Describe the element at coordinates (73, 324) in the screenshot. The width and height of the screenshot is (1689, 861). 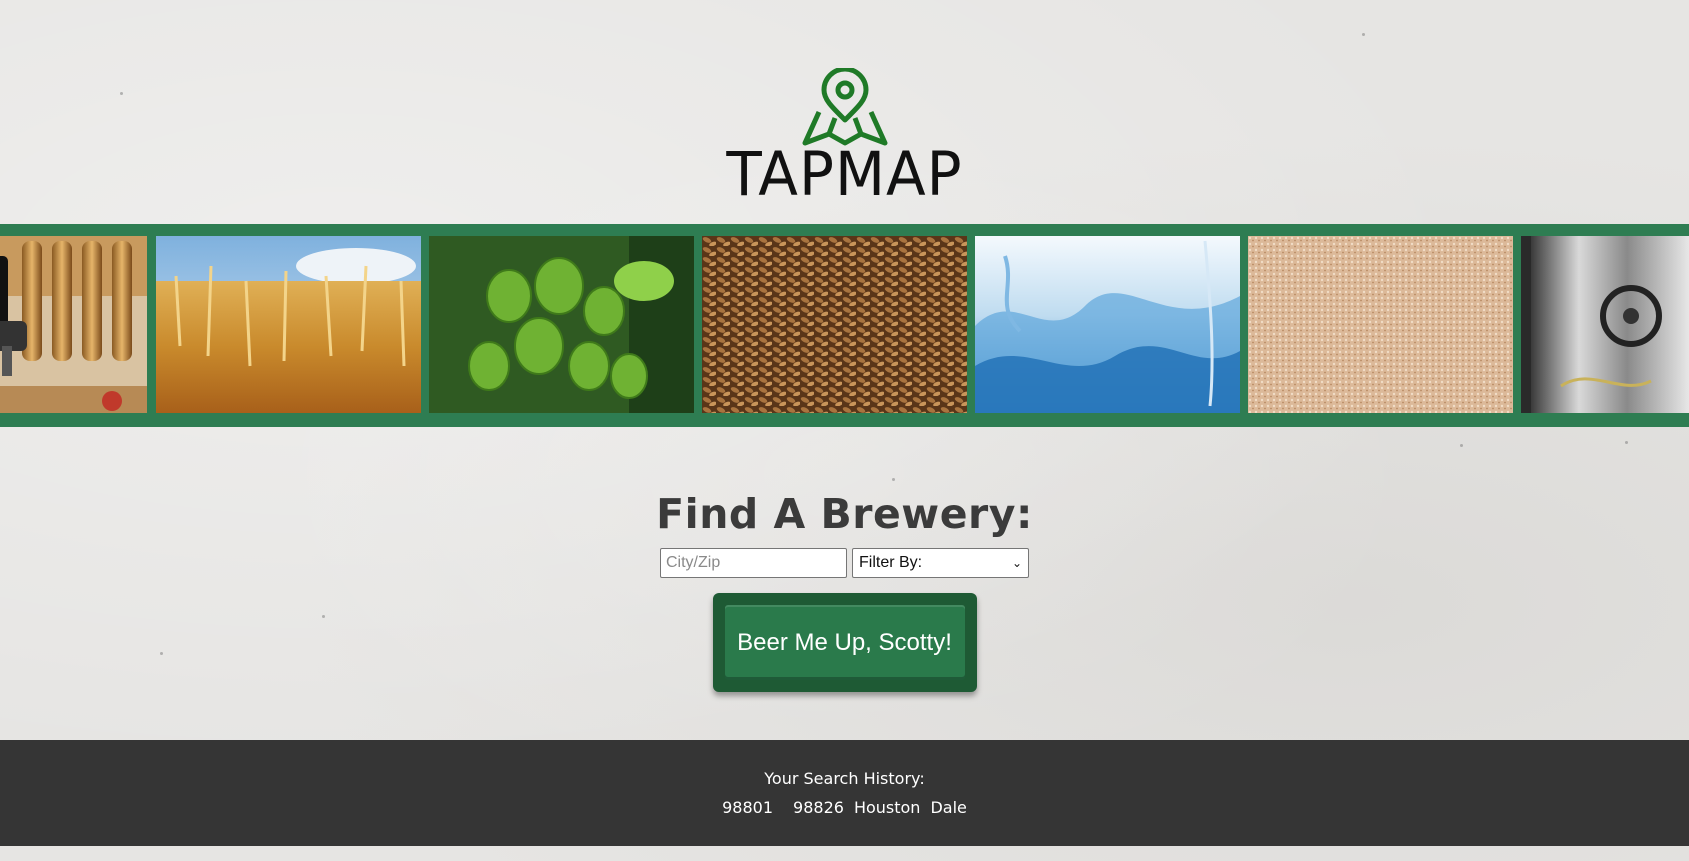
I see `beer-taps-image` at that location.